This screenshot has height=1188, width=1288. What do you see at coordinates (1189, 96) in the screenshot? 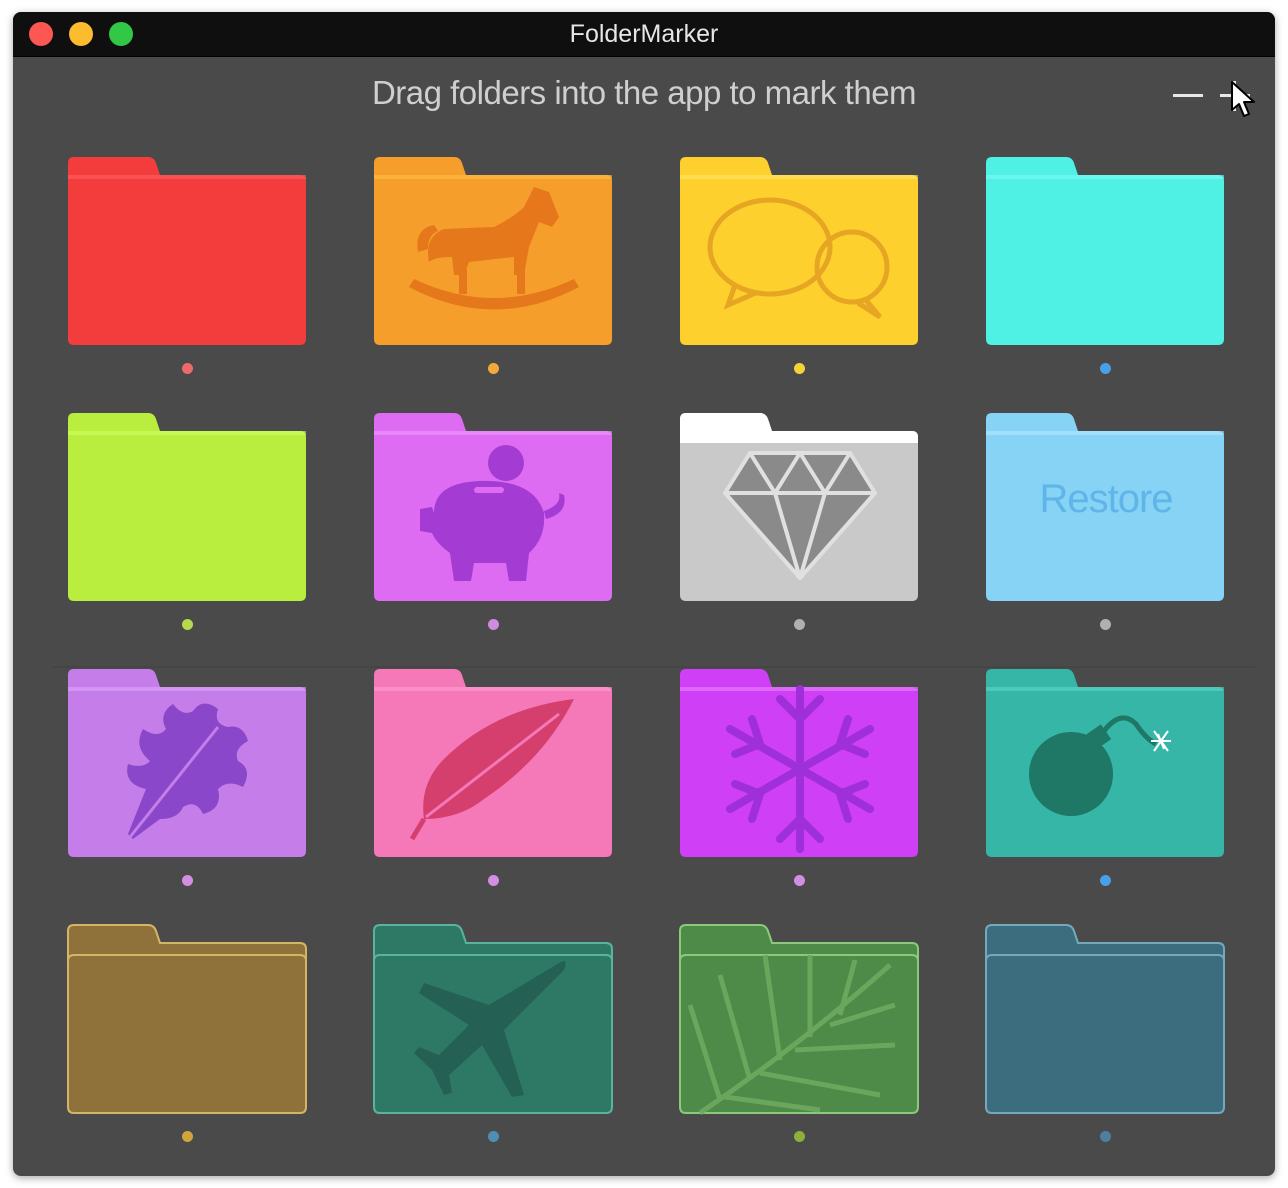
I see `minus-icon` at bounding box center [1189, 96].